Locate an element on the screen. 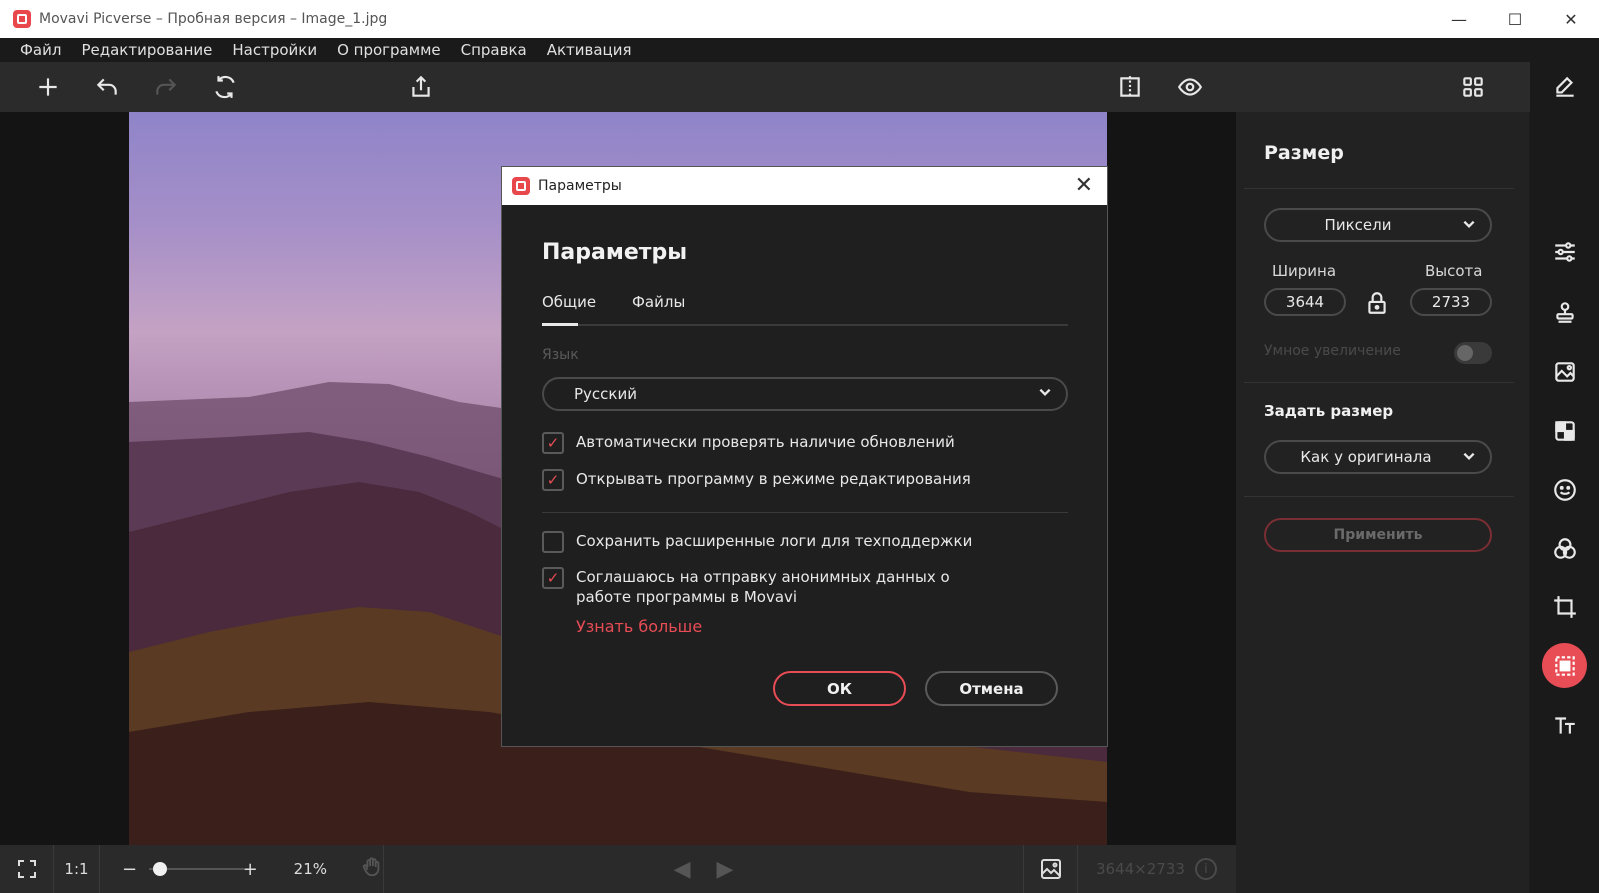 The height and width of the screenshot is (893, 1599). dimensions-text: 3644×2733 is located at coordinates (1140, 869).